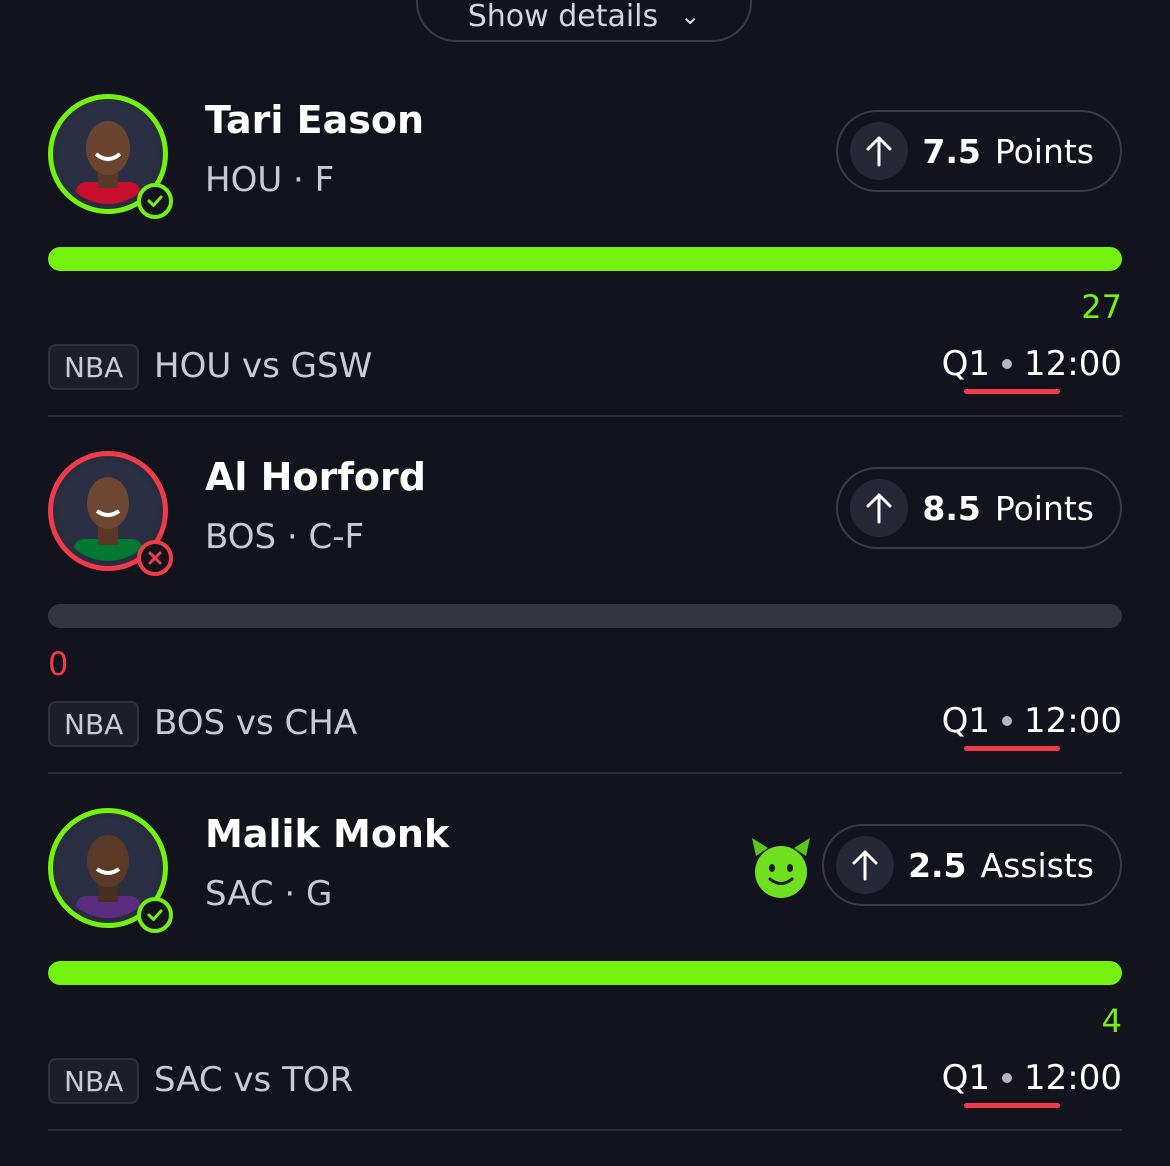 This screenshot has width=1170, height=1166. What do you see at coordinates (937, 865) in the screenshot?
I see `pick-line-value: 2.5` at bounding box center [937, 865].